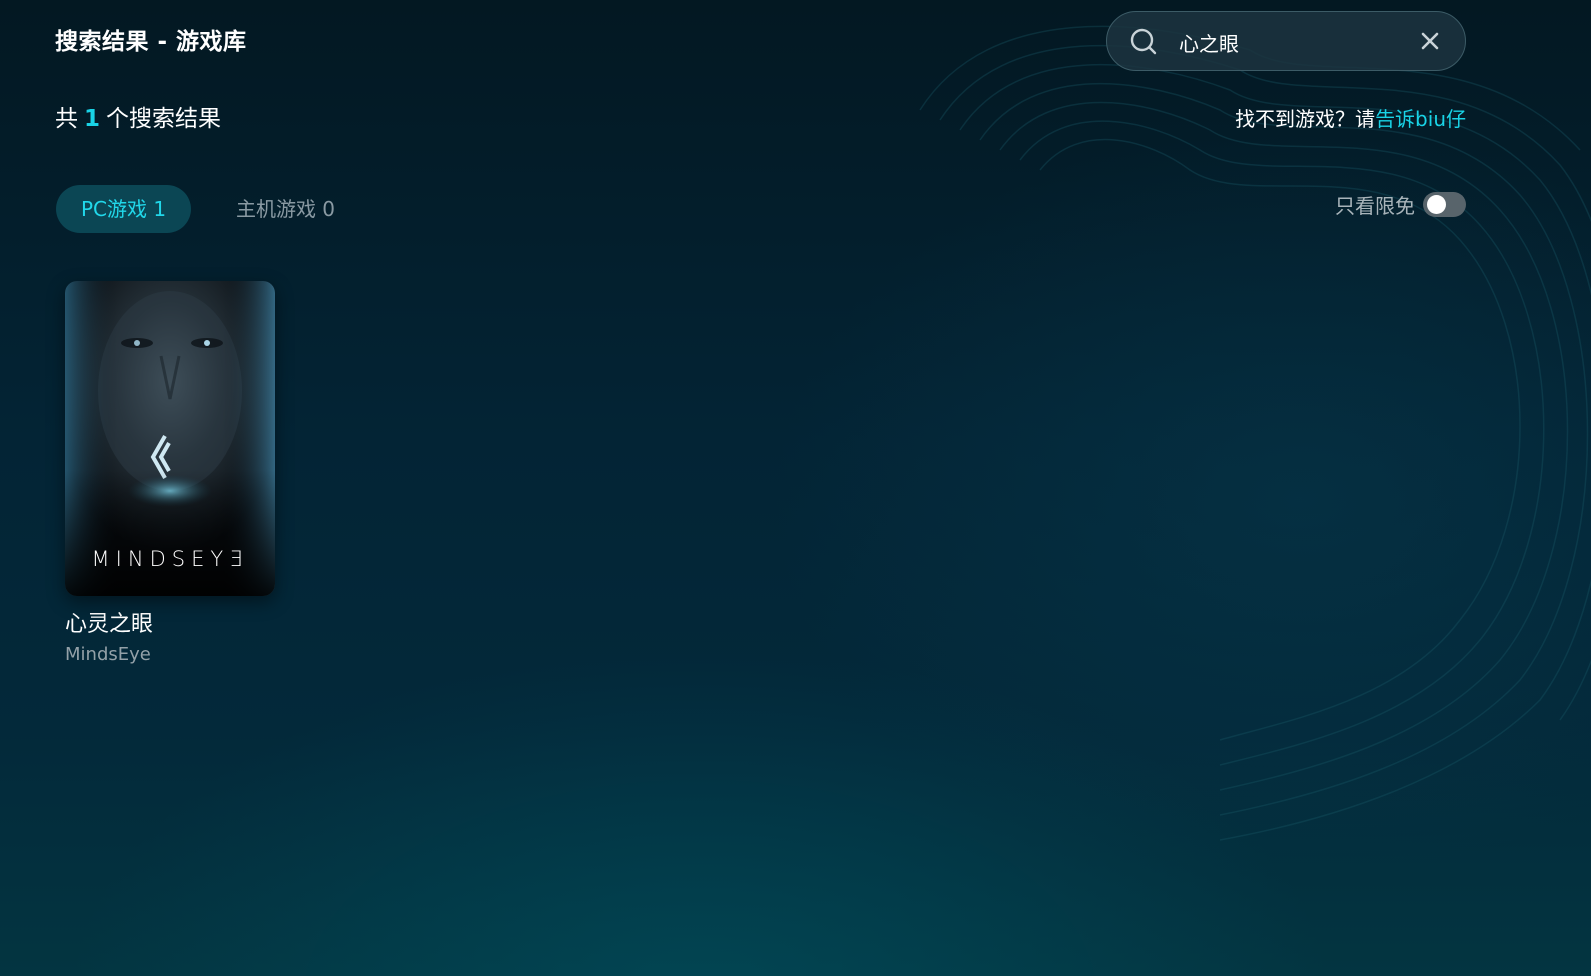 The image size is (1591, 976). What do you see at coordinates (1305, 119) in the screenshot?
I see `feedback-text: 找不到游戏？请` at bounding box center [1305, 119].